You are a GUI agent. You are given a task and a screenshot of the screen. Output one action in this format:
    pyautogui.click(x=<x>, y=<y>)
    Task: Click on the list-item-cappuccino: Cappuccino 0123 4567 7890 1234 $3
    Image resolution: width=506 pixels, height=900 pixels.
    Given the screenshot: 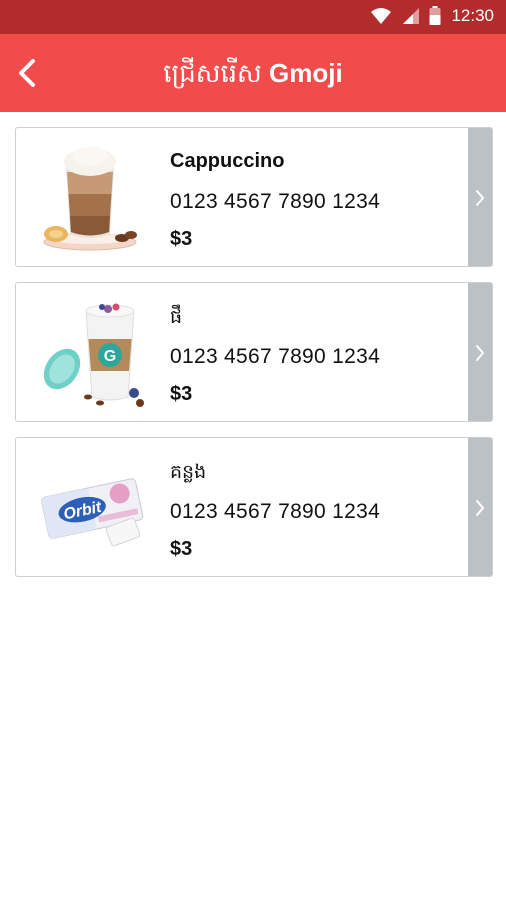 What is the action you would take?
    pyautogui.click(x=254, y=197)
    